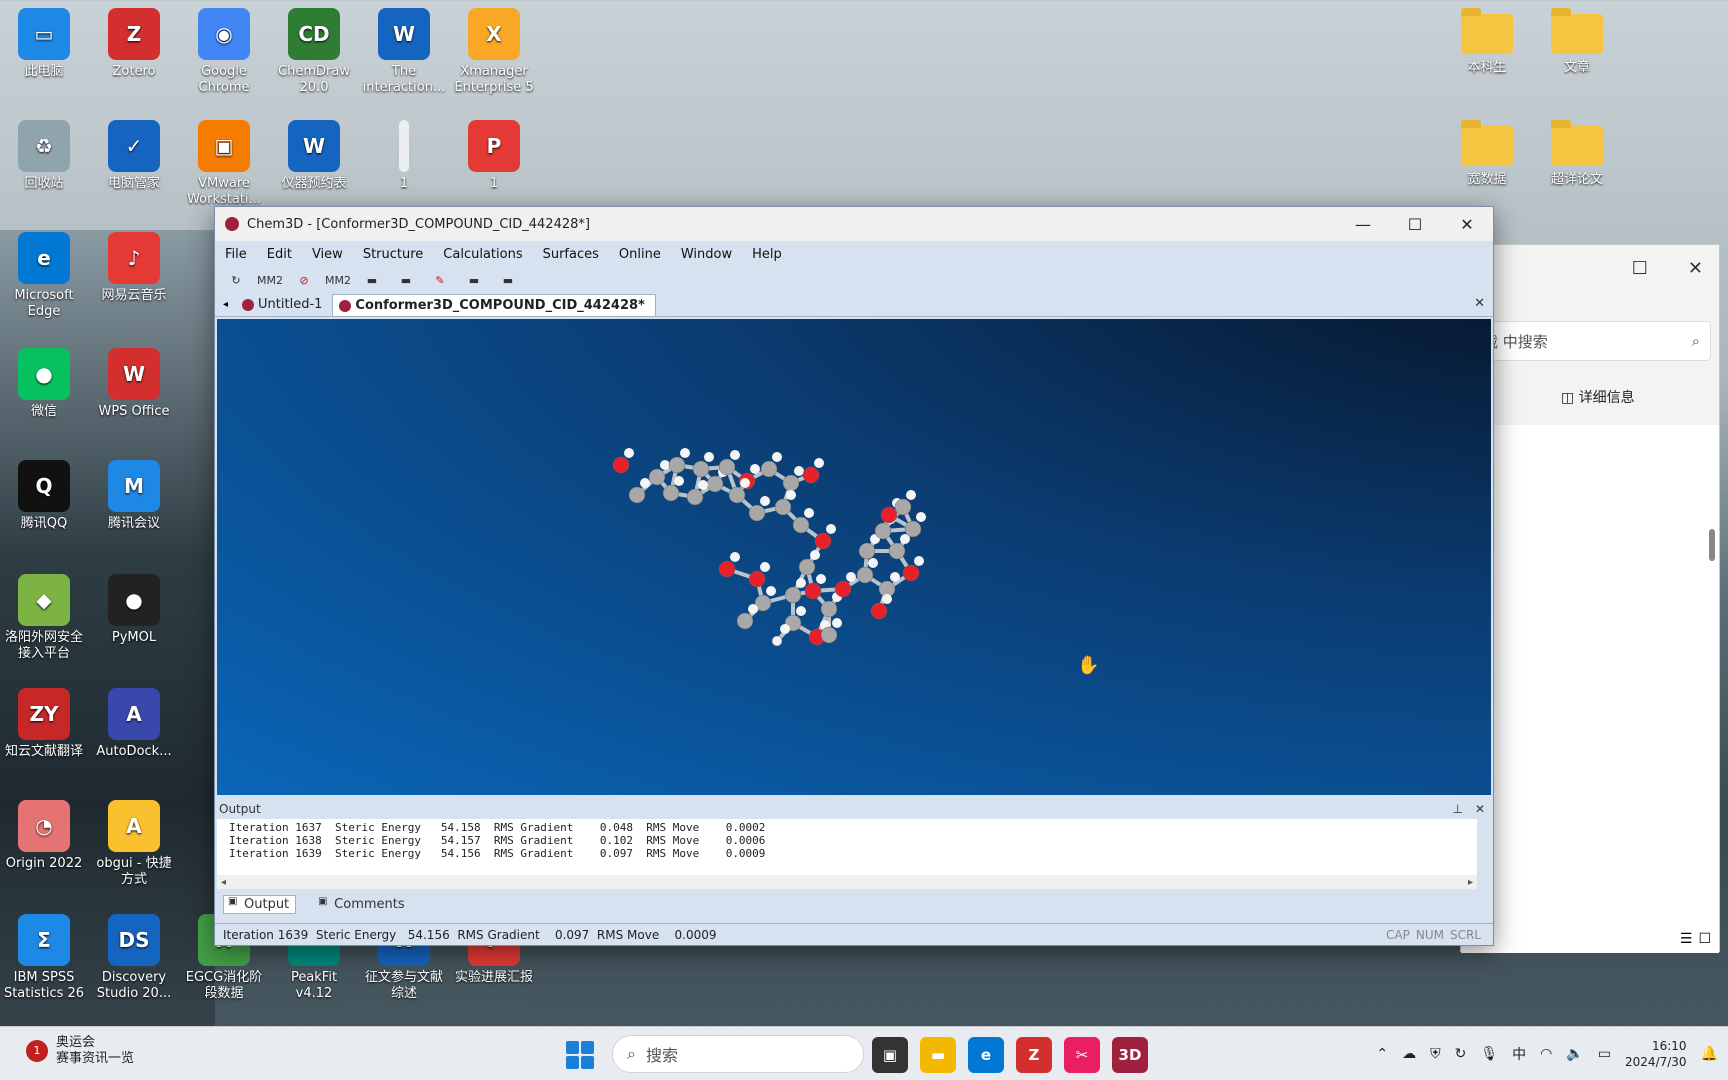 This screenshot has width=1728, height=1080. Describe the element at coordinates (1470, 882) in the screenshot. I see `scroll-right-icon: ▸` at that location.